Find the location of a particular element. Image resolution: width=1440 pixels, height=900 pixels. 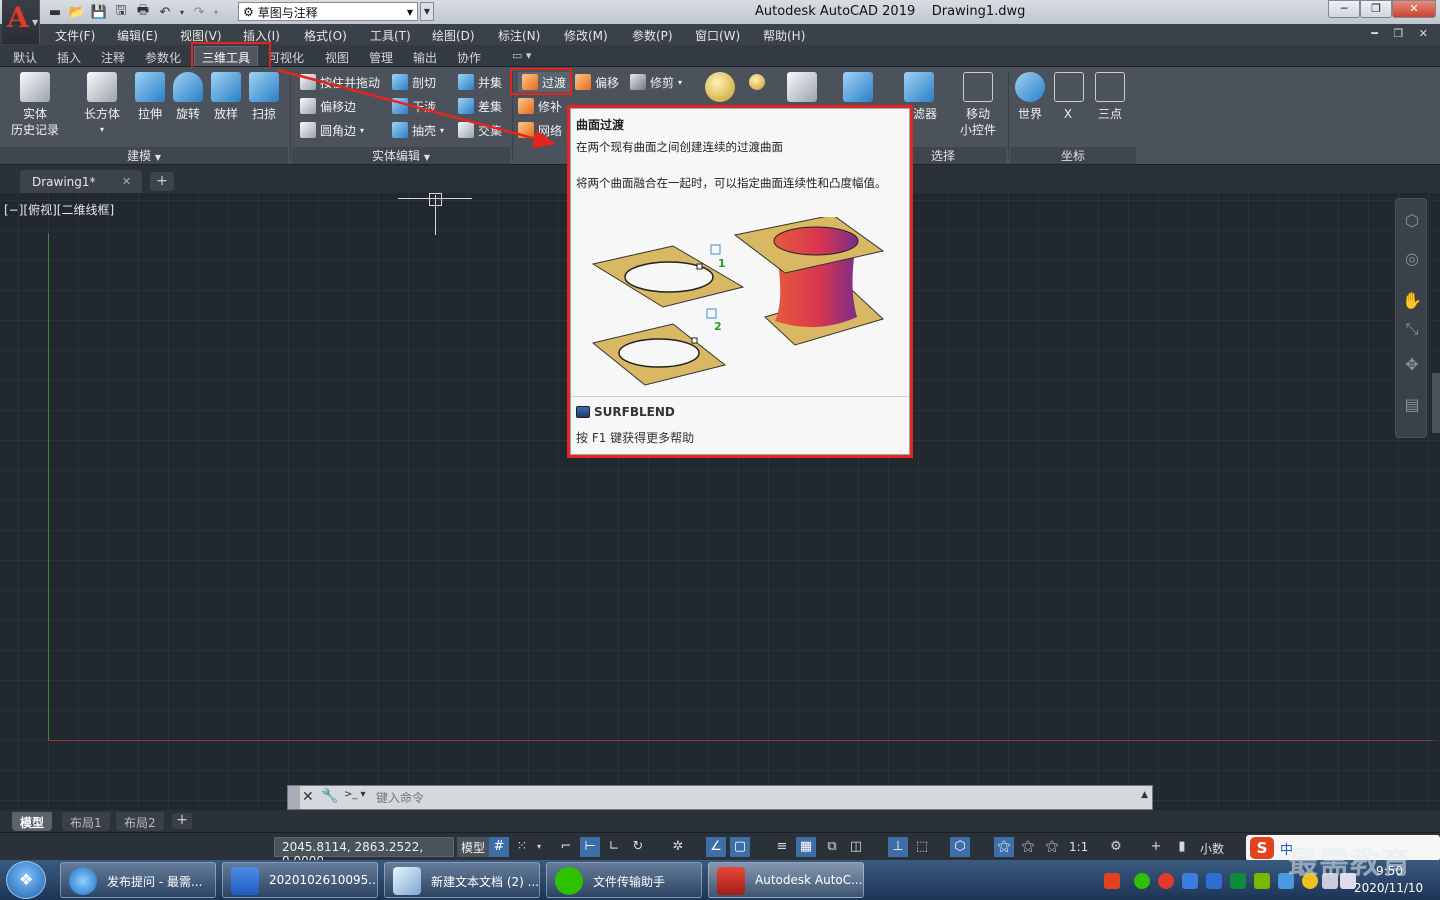

save-icon: 💾 is located at coordinates (99, 12).